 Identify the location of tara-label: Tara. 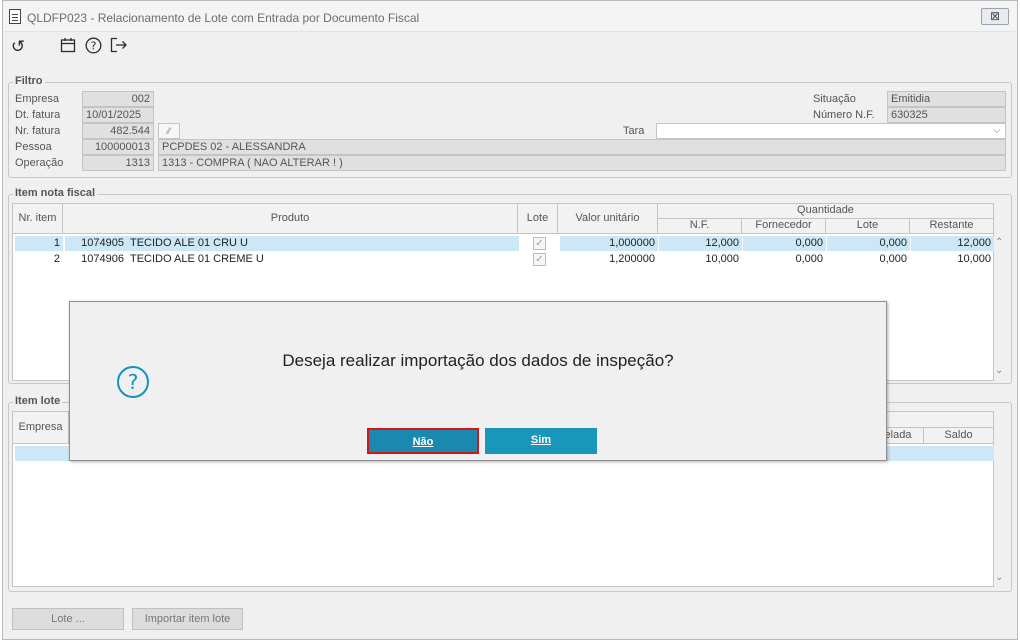
(634, 131).